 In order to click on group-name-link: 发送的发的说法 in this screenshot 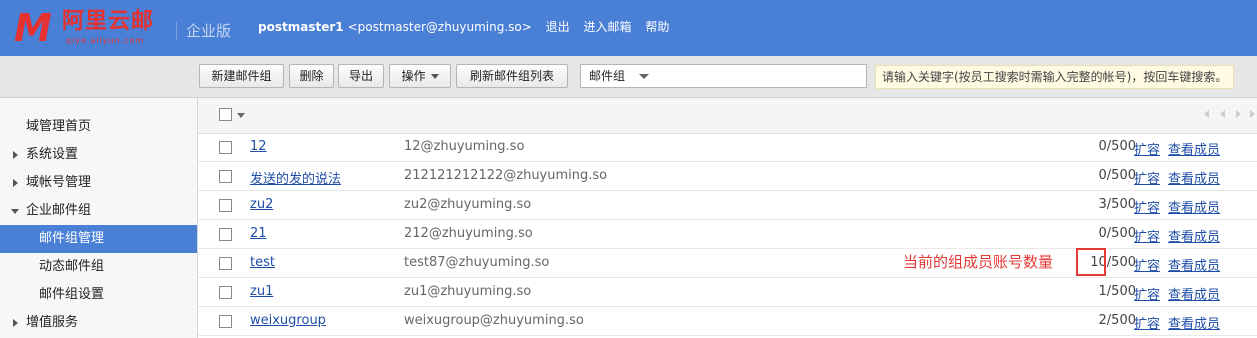, I will do `click(295, 177)`.